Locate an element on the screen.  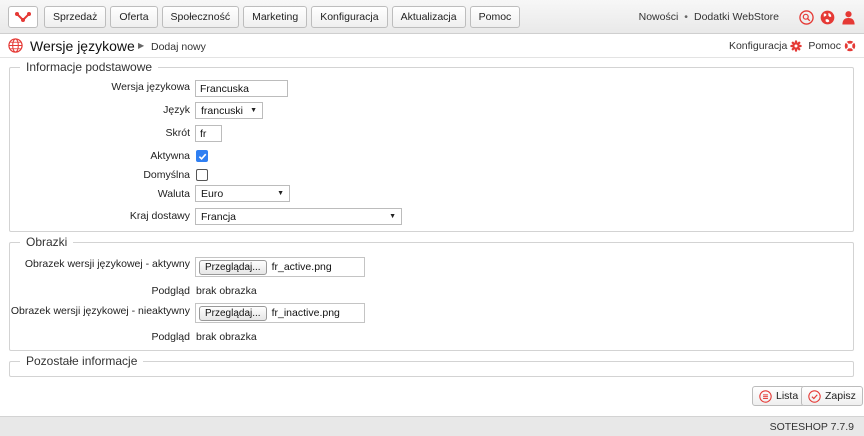
inactive-preview-value: brak obrazka is located at coordinates (226, 337).